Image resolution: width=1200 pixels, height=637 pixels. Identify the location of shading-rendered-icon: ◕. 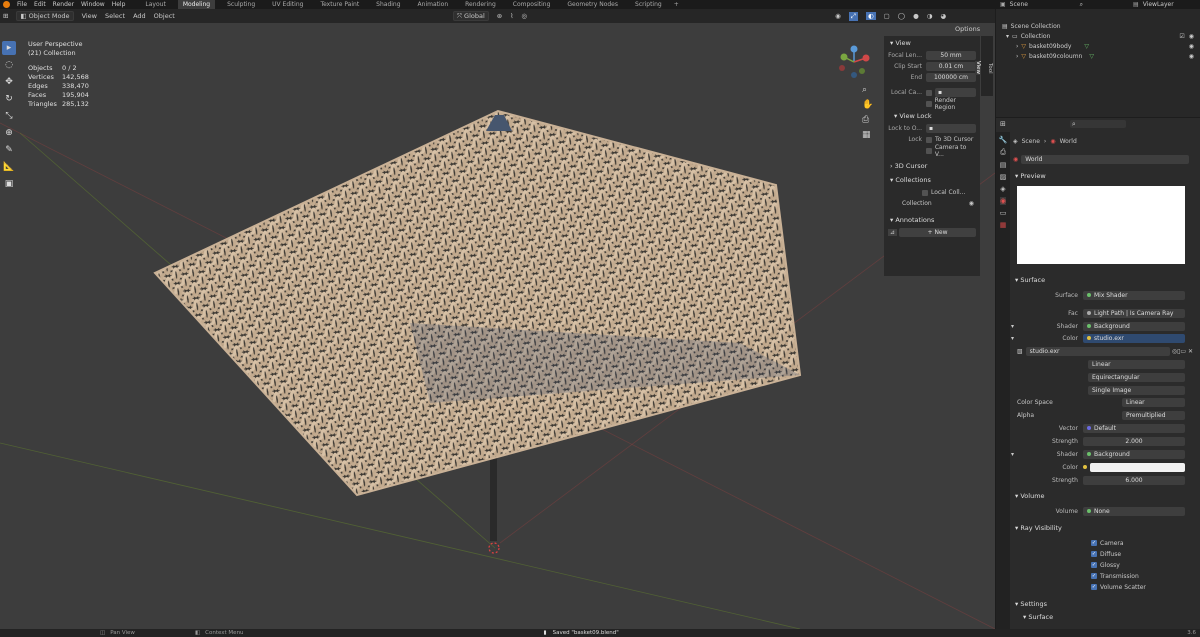
(943, 16).